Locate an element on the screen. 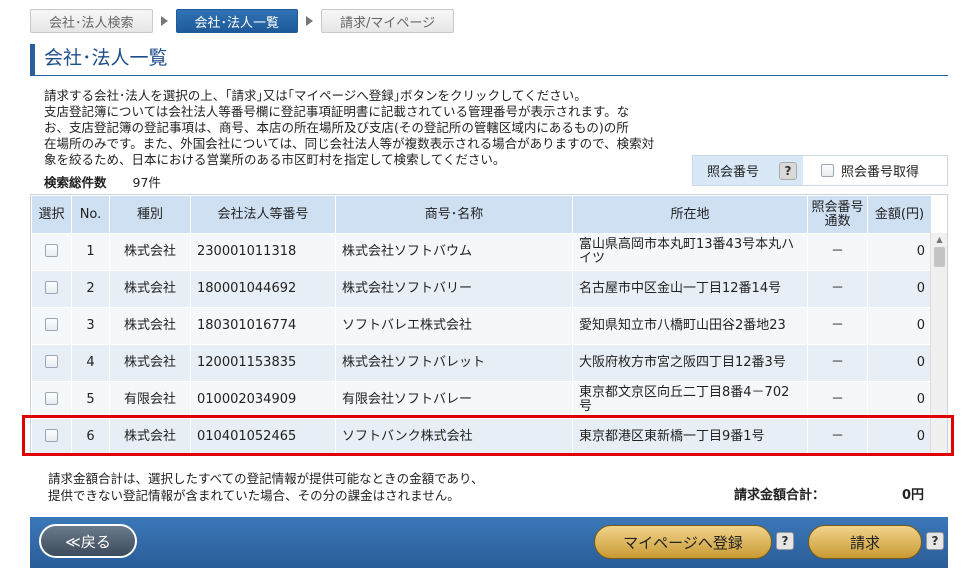 This screenshot has height=568, width=976. row-no: 5 is located at coordinates (90, 400).